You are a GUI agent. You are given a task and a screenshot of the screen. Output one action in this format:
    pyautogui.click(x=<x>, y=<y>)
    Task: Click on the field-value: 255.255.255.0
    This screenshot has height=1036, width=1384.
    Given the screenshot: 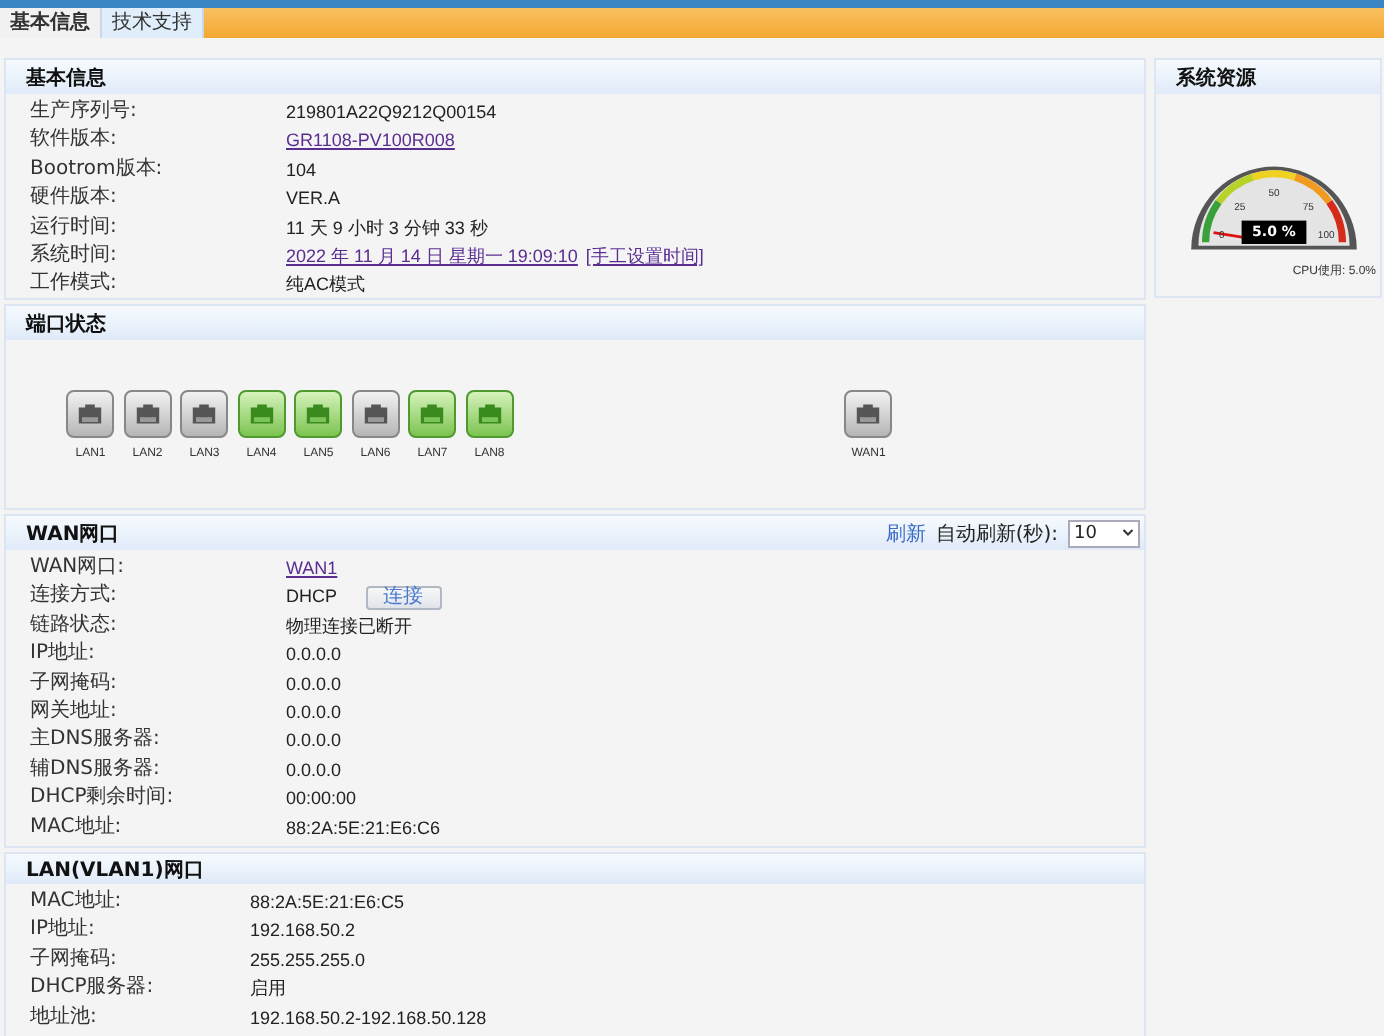 What is the action you would take?
    pyautogui.click(x=308, y=960)
    